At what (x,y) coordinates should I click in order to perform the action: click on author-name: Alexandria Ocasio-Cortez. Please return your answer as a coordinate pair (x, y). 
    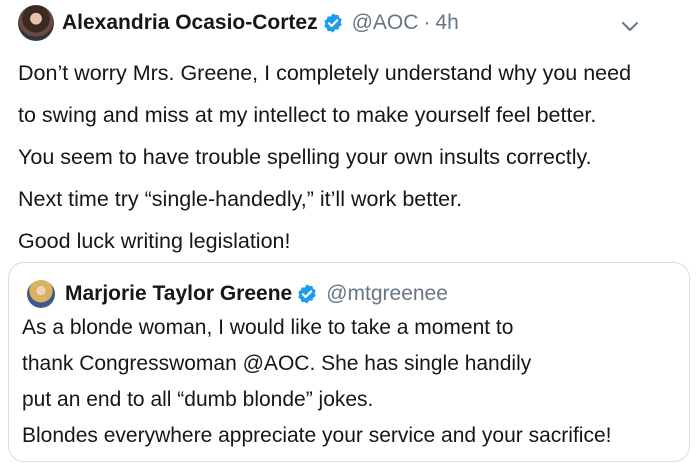
    Looking at the image, I should click on (190, 23).